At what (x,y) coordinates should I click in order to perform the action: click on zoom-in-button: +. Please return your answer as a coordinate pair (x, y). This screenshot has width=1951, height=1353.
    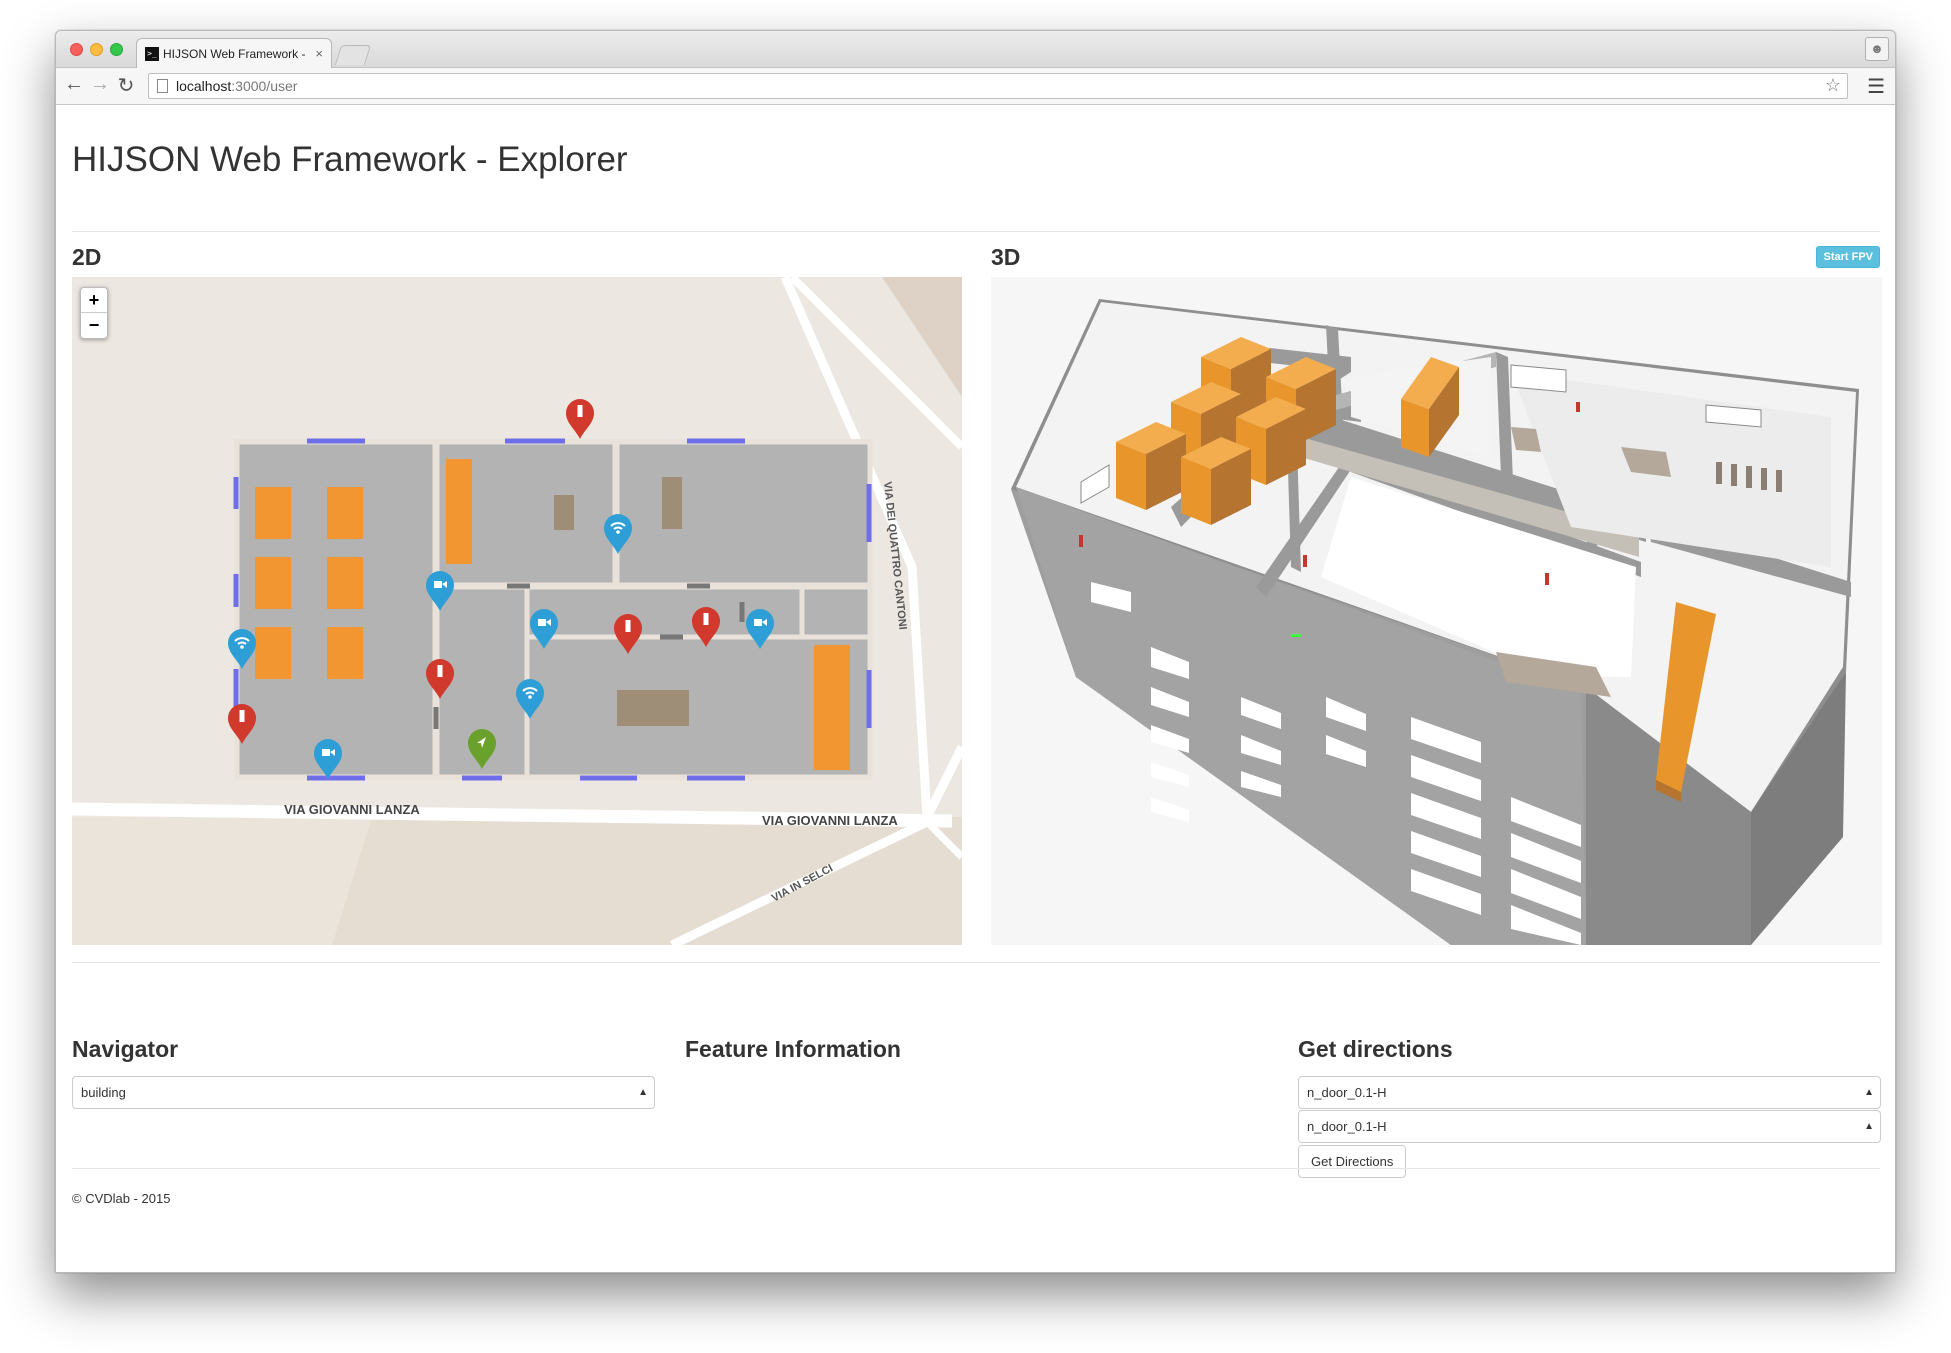
    Looking at the image, I should click on (94, 300).